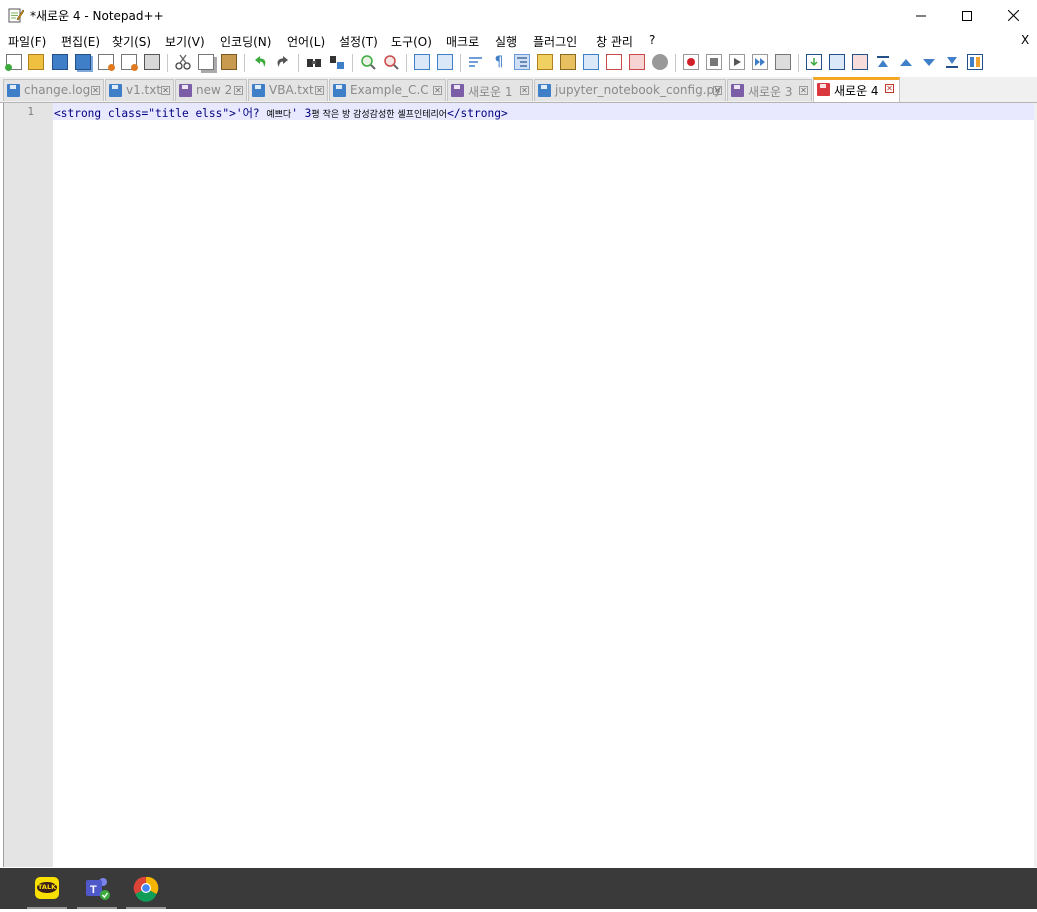 The image size is (1037, 912). I want to click on tab-example-c: Example_C.C ✕, so click(387, 90).